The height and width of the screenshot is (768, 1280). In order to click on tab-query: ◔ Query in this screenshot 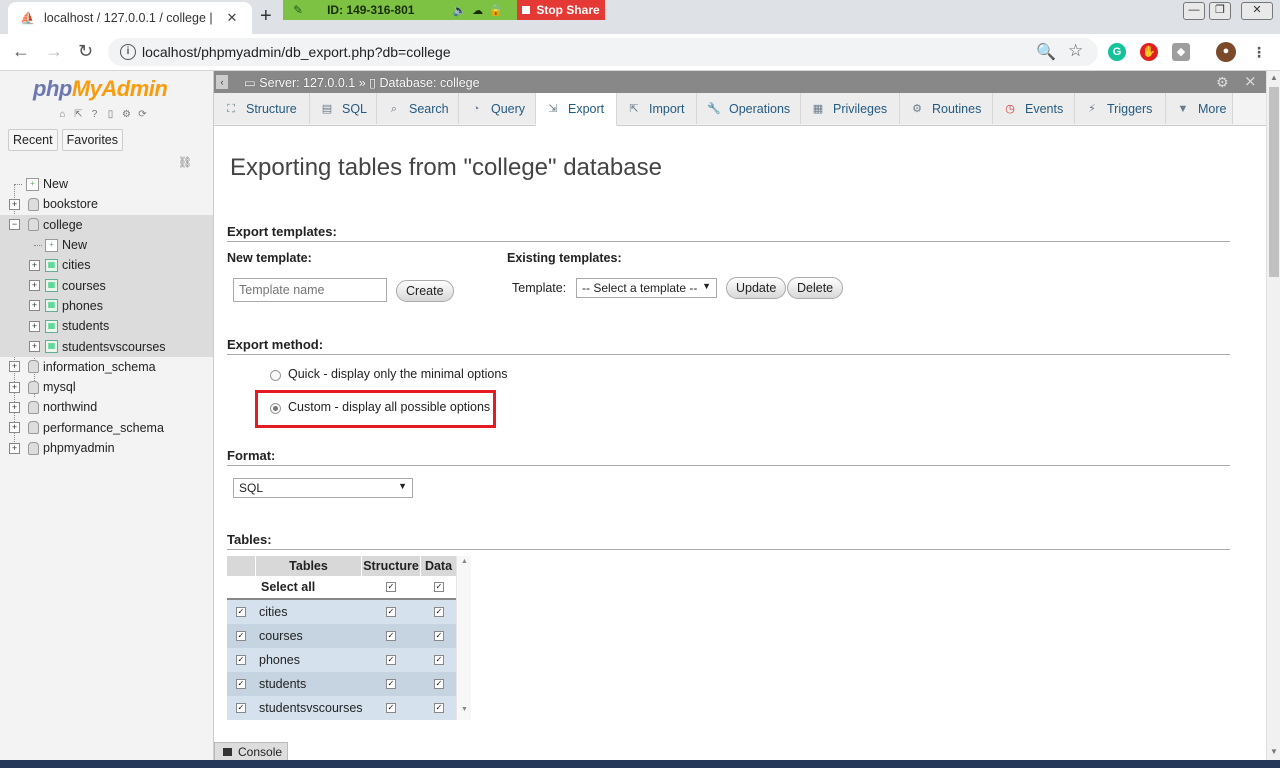, I will do `click(497, 108)`.